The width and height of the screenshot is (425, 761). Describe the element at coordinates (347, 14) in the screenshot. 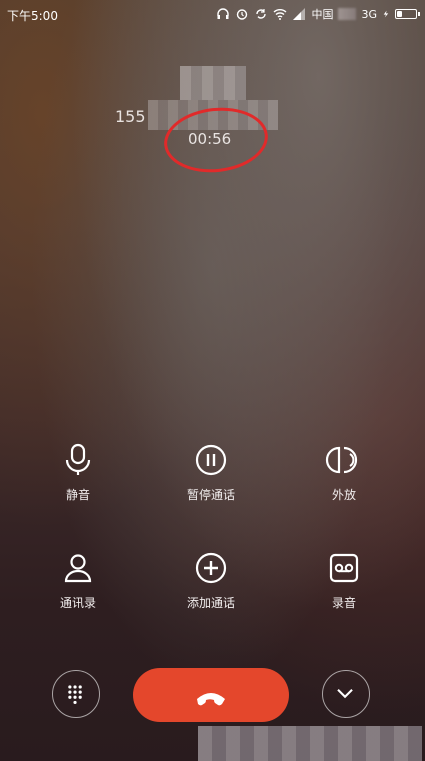

I see `carrier-blur` at that location.